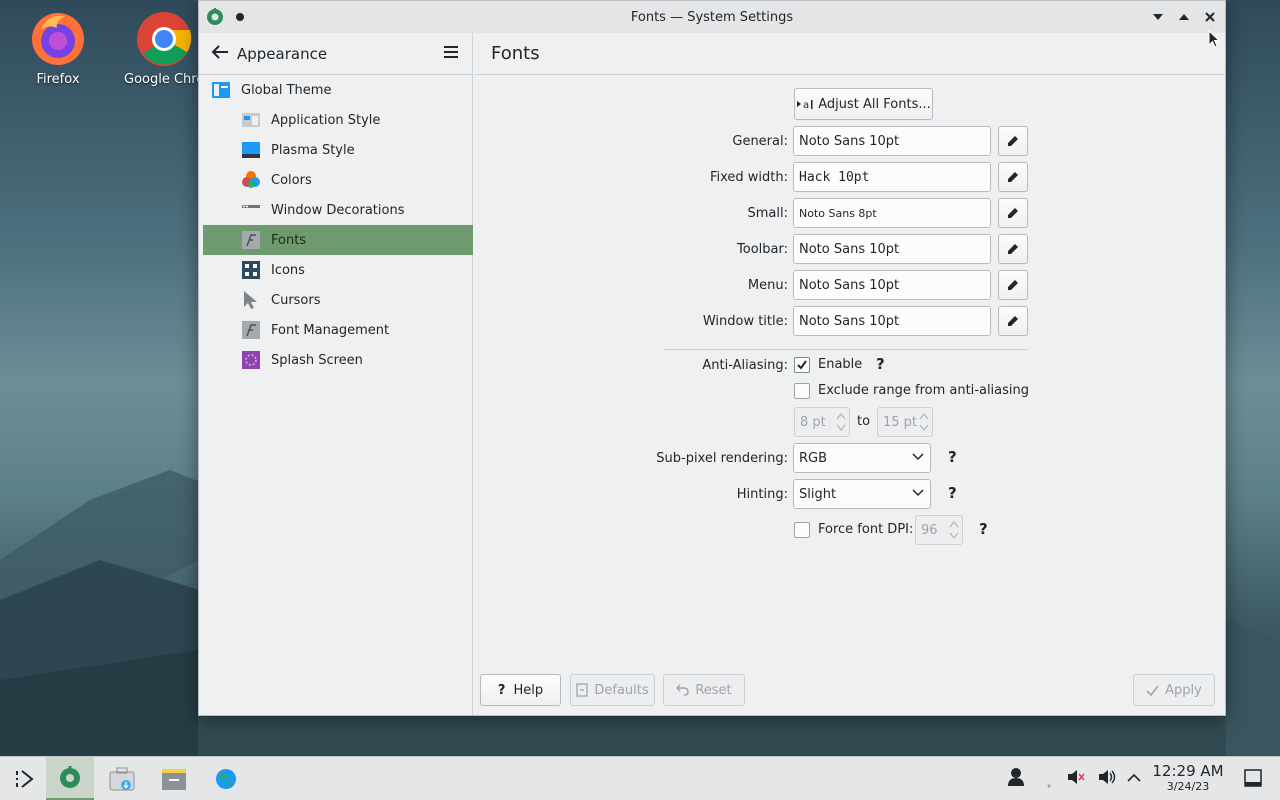 This screenshot has width=1280, height=800. What do you see at coordinates (251, 300) in the screenshot?
I see `cursors-icon` at bounding box center [251, 300].